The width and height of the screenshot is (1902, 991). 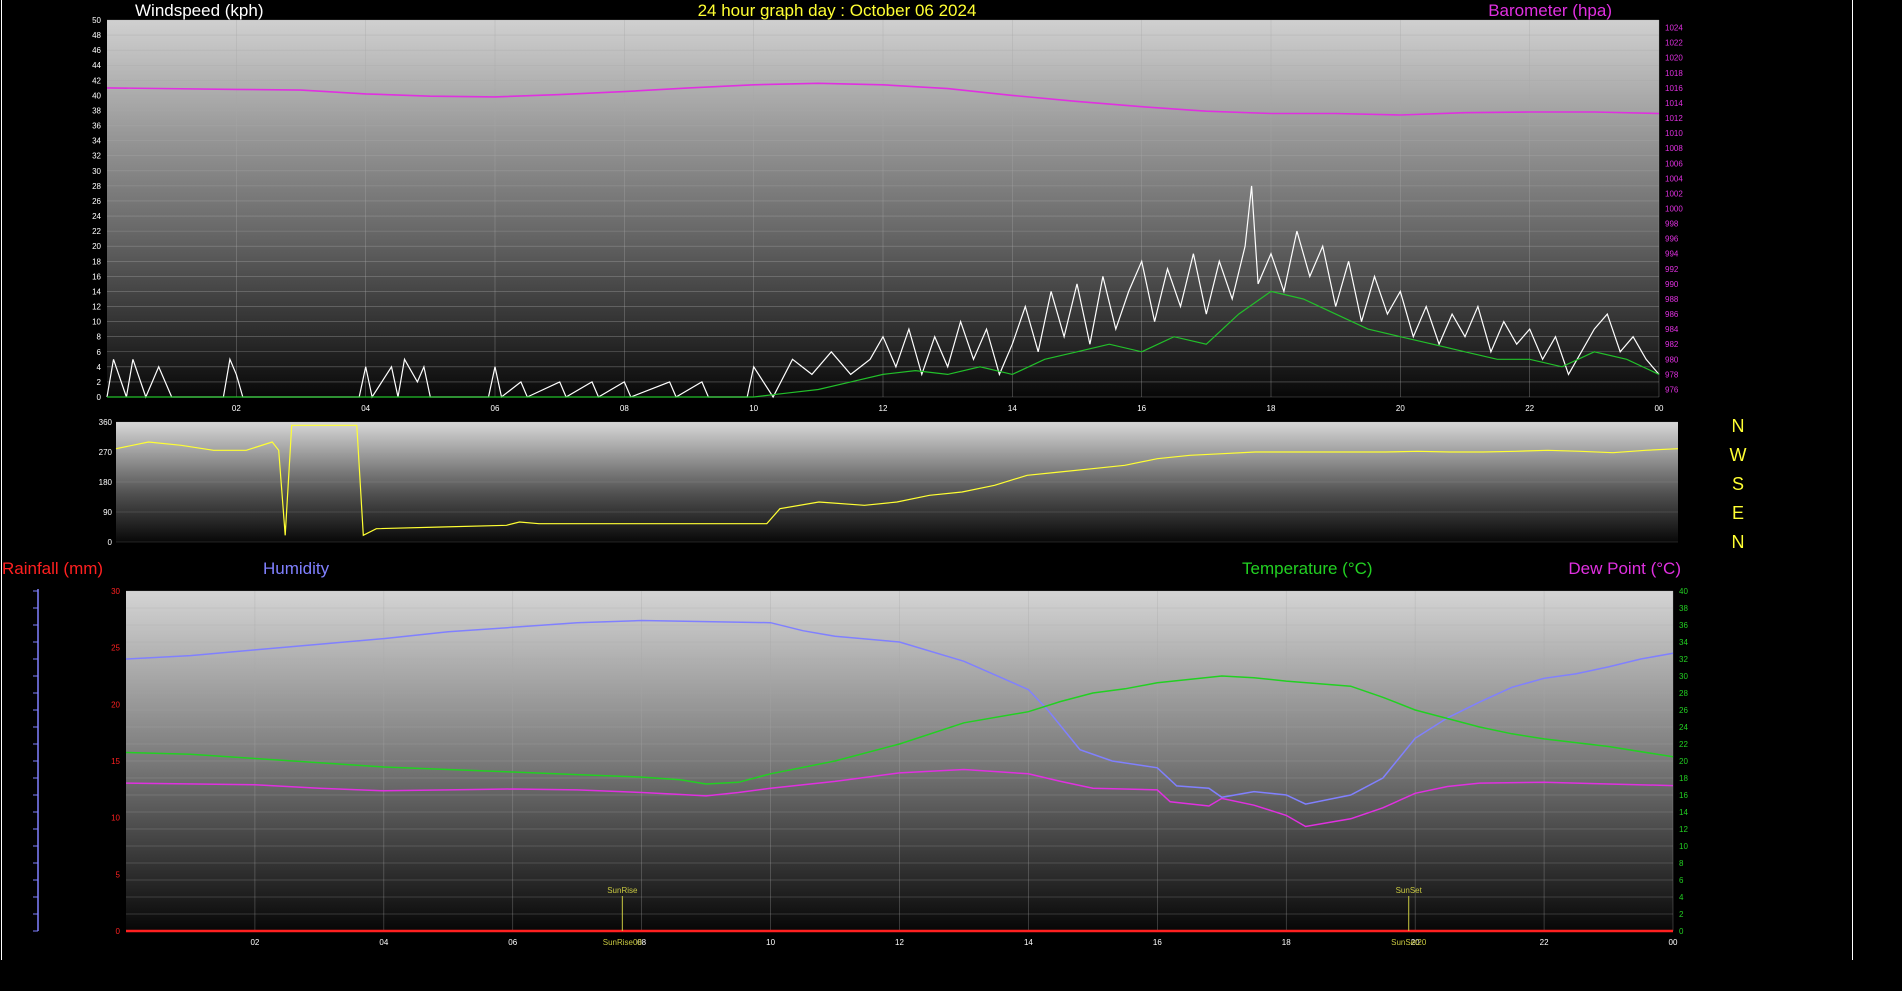 I want to click on wind-left-tick-label: 36, so click(x=96, y=126).